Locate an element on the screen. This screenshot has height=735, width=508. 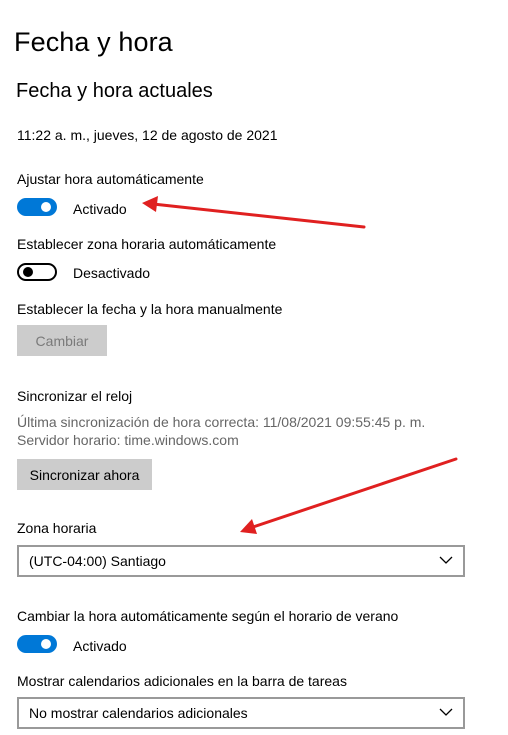
change-button: Cambiar is located at coordinates (62, 340).